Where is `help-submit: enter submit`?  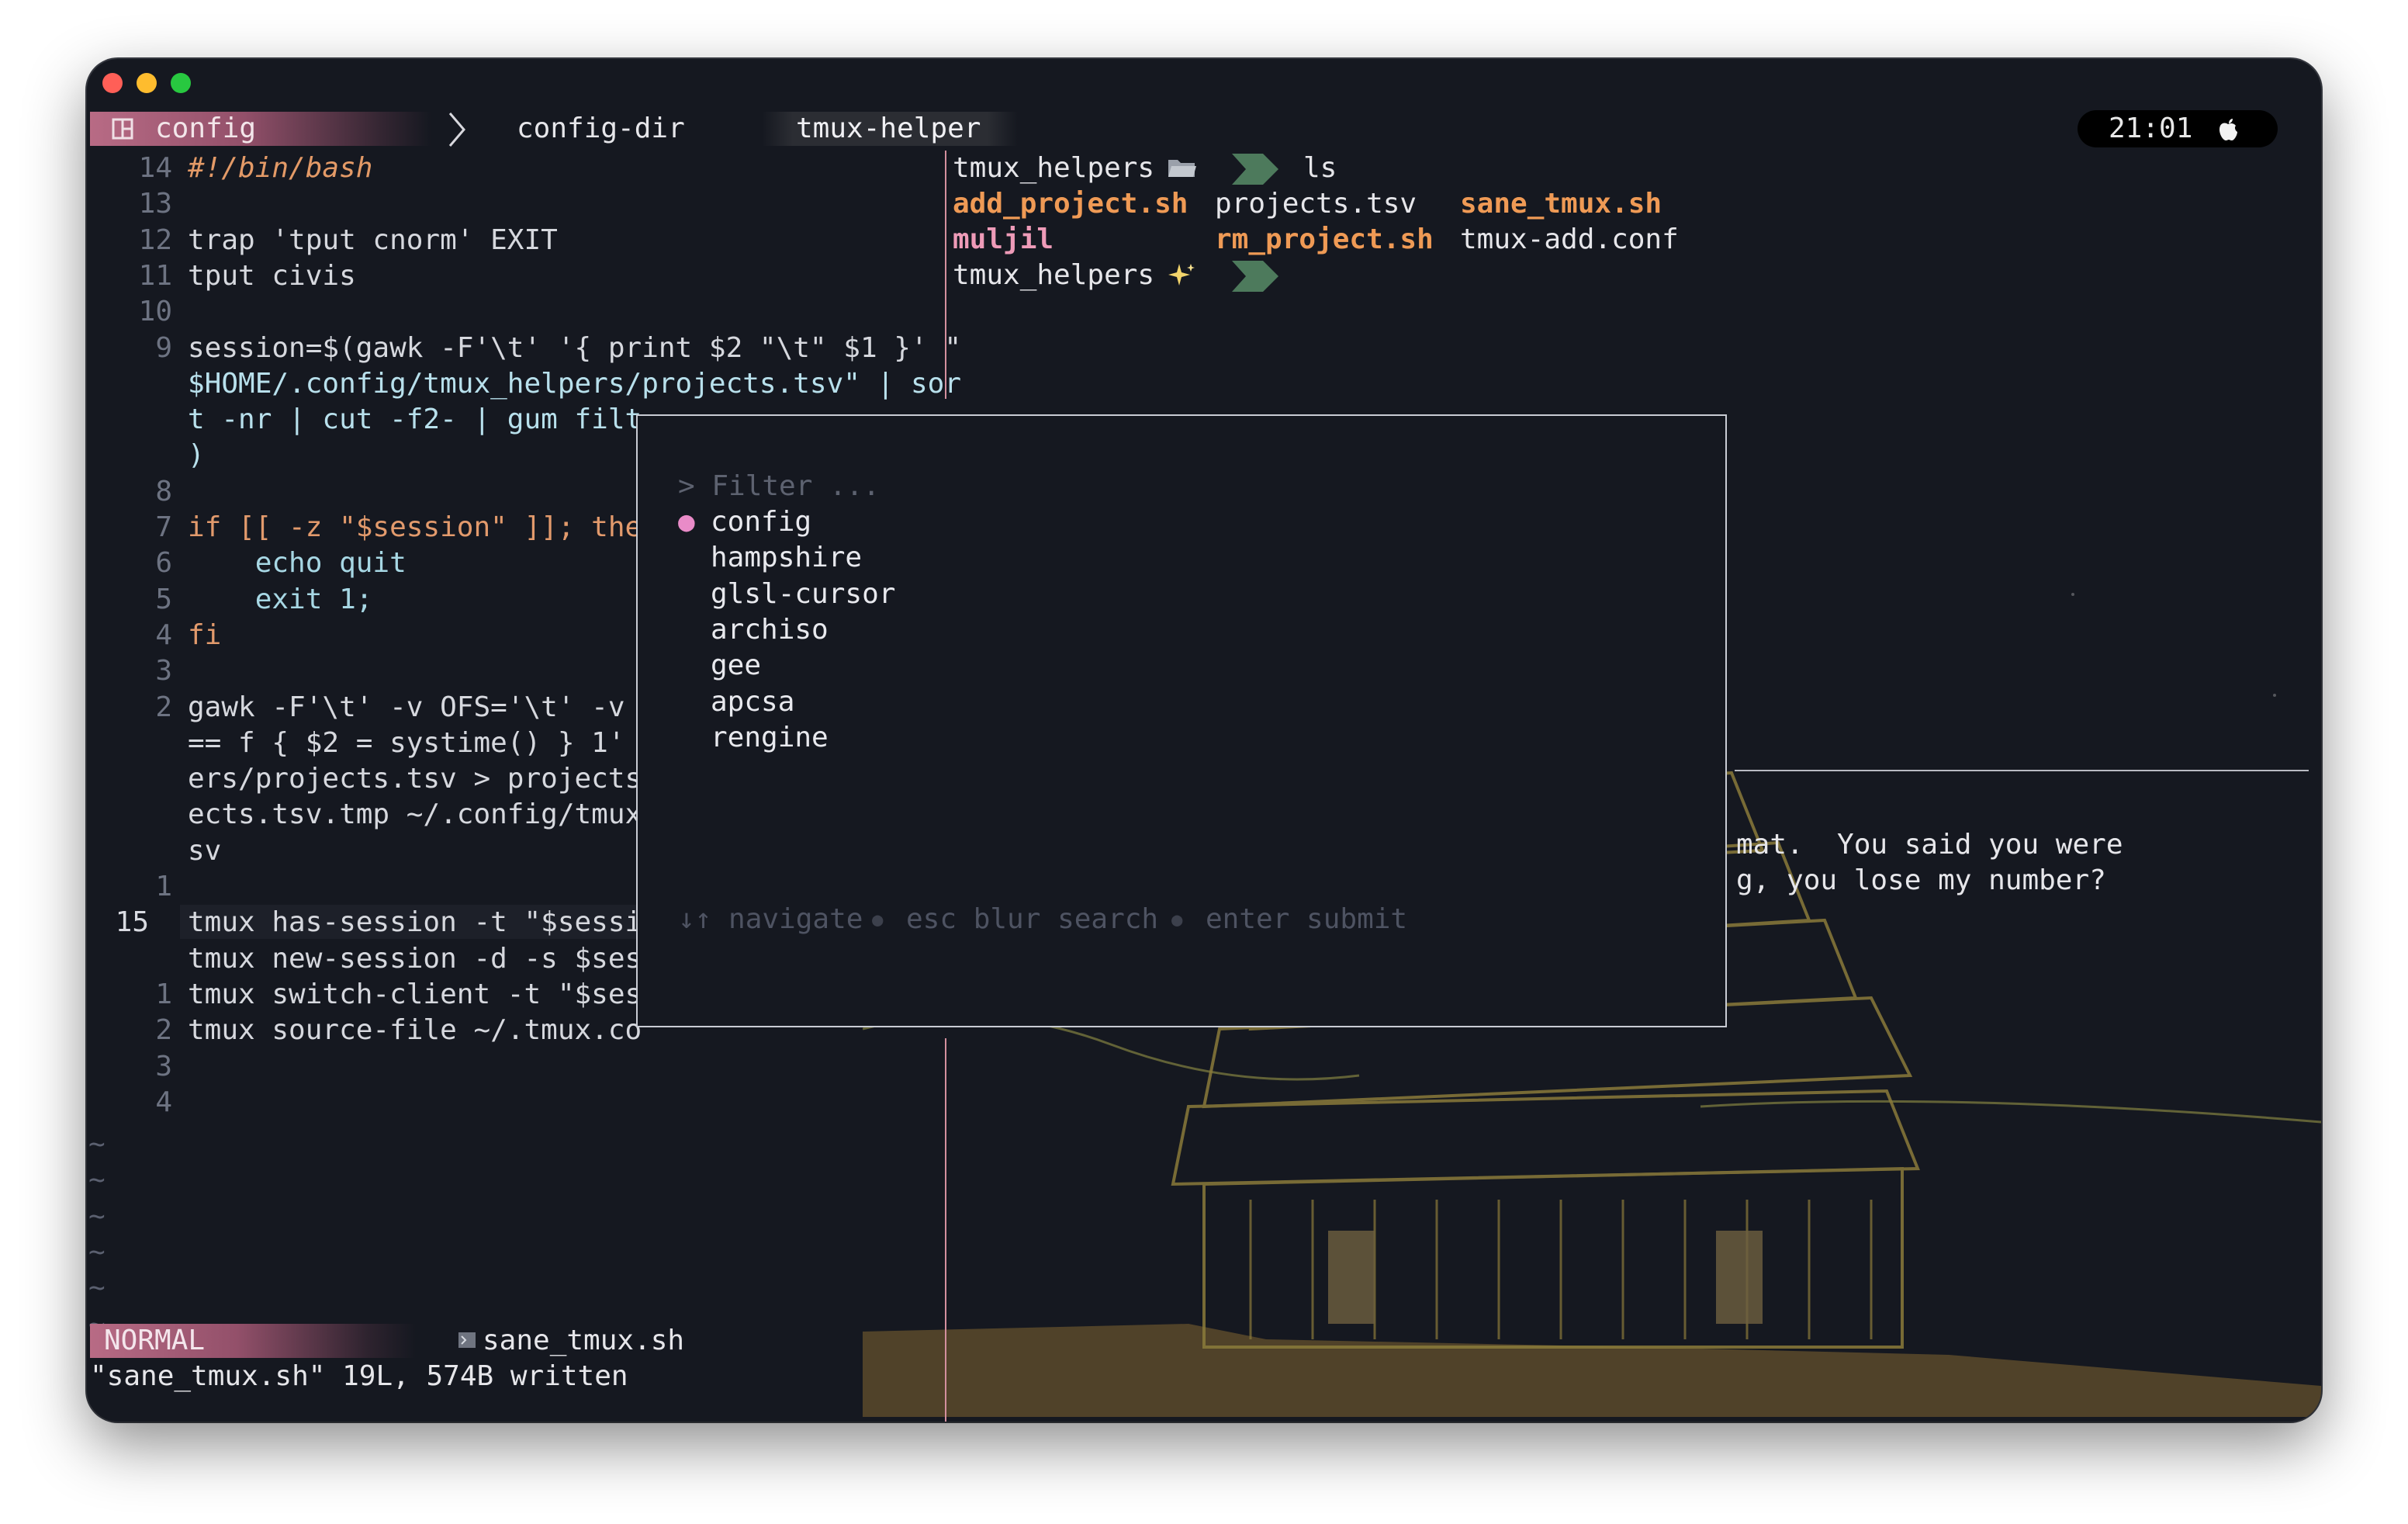 help-submit: enter submit is located at coordinates (1307, 919).